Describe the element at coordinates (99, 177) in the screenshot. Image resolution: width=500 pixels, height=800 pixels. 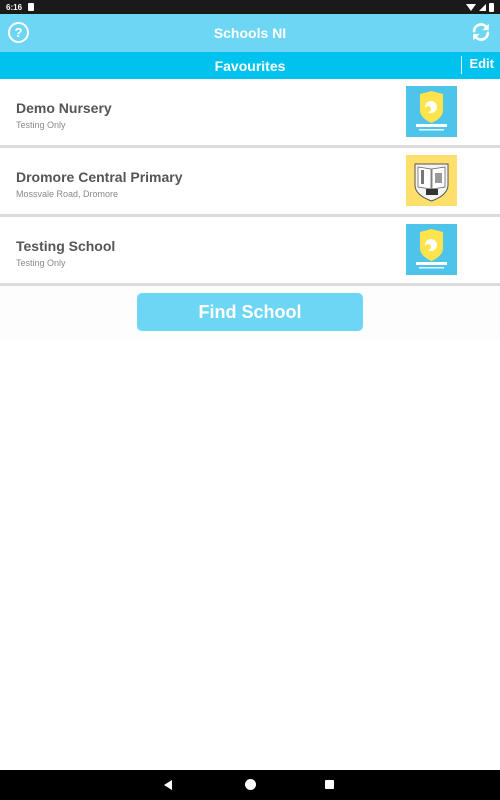
I see `school-name: Dromore Central Primary` at that location.